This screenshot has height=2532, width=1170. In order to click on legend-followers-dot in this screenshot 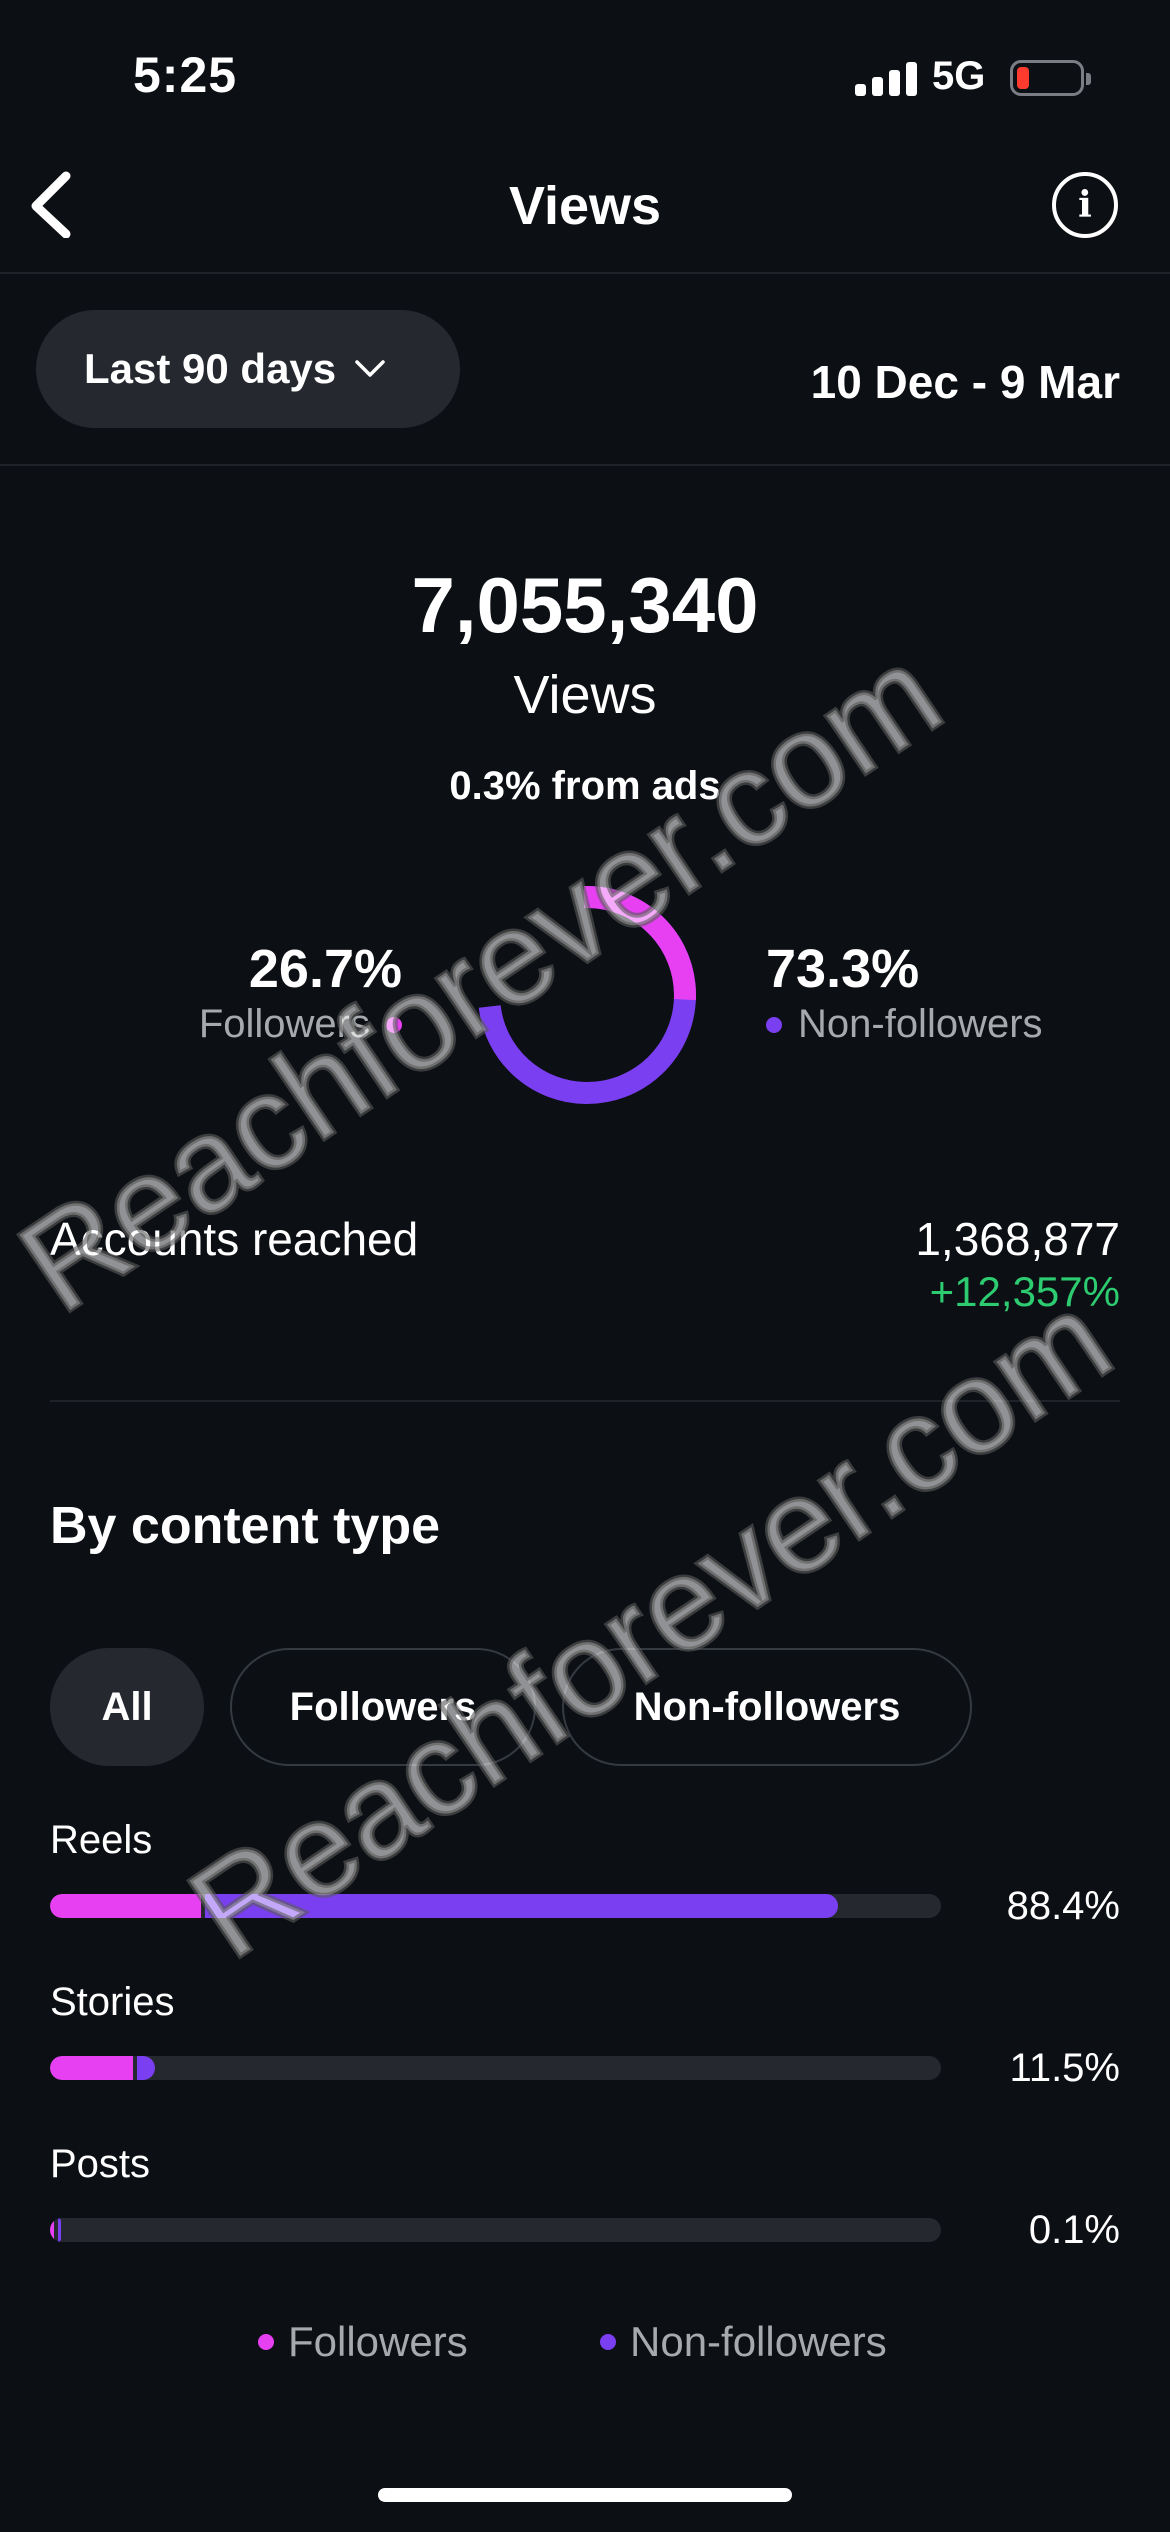, I will do `click(266, 2342)`.